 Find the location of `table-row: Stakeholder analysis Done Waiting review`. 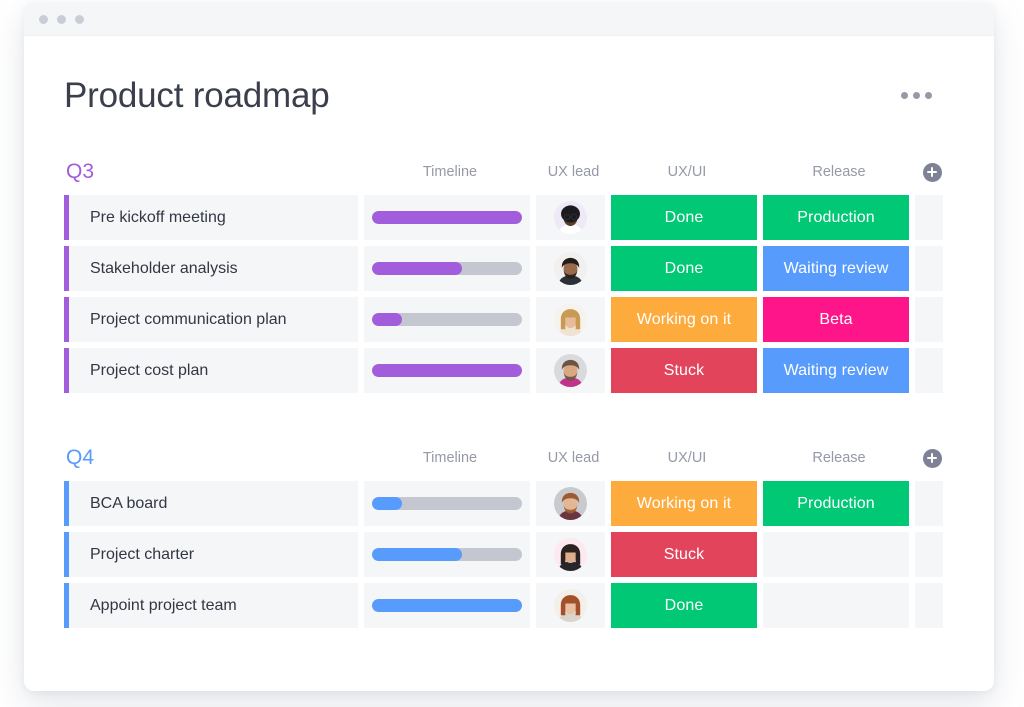

table-row: Stakeholder analysis Done Waiting review is located at coordinates (509, 268).